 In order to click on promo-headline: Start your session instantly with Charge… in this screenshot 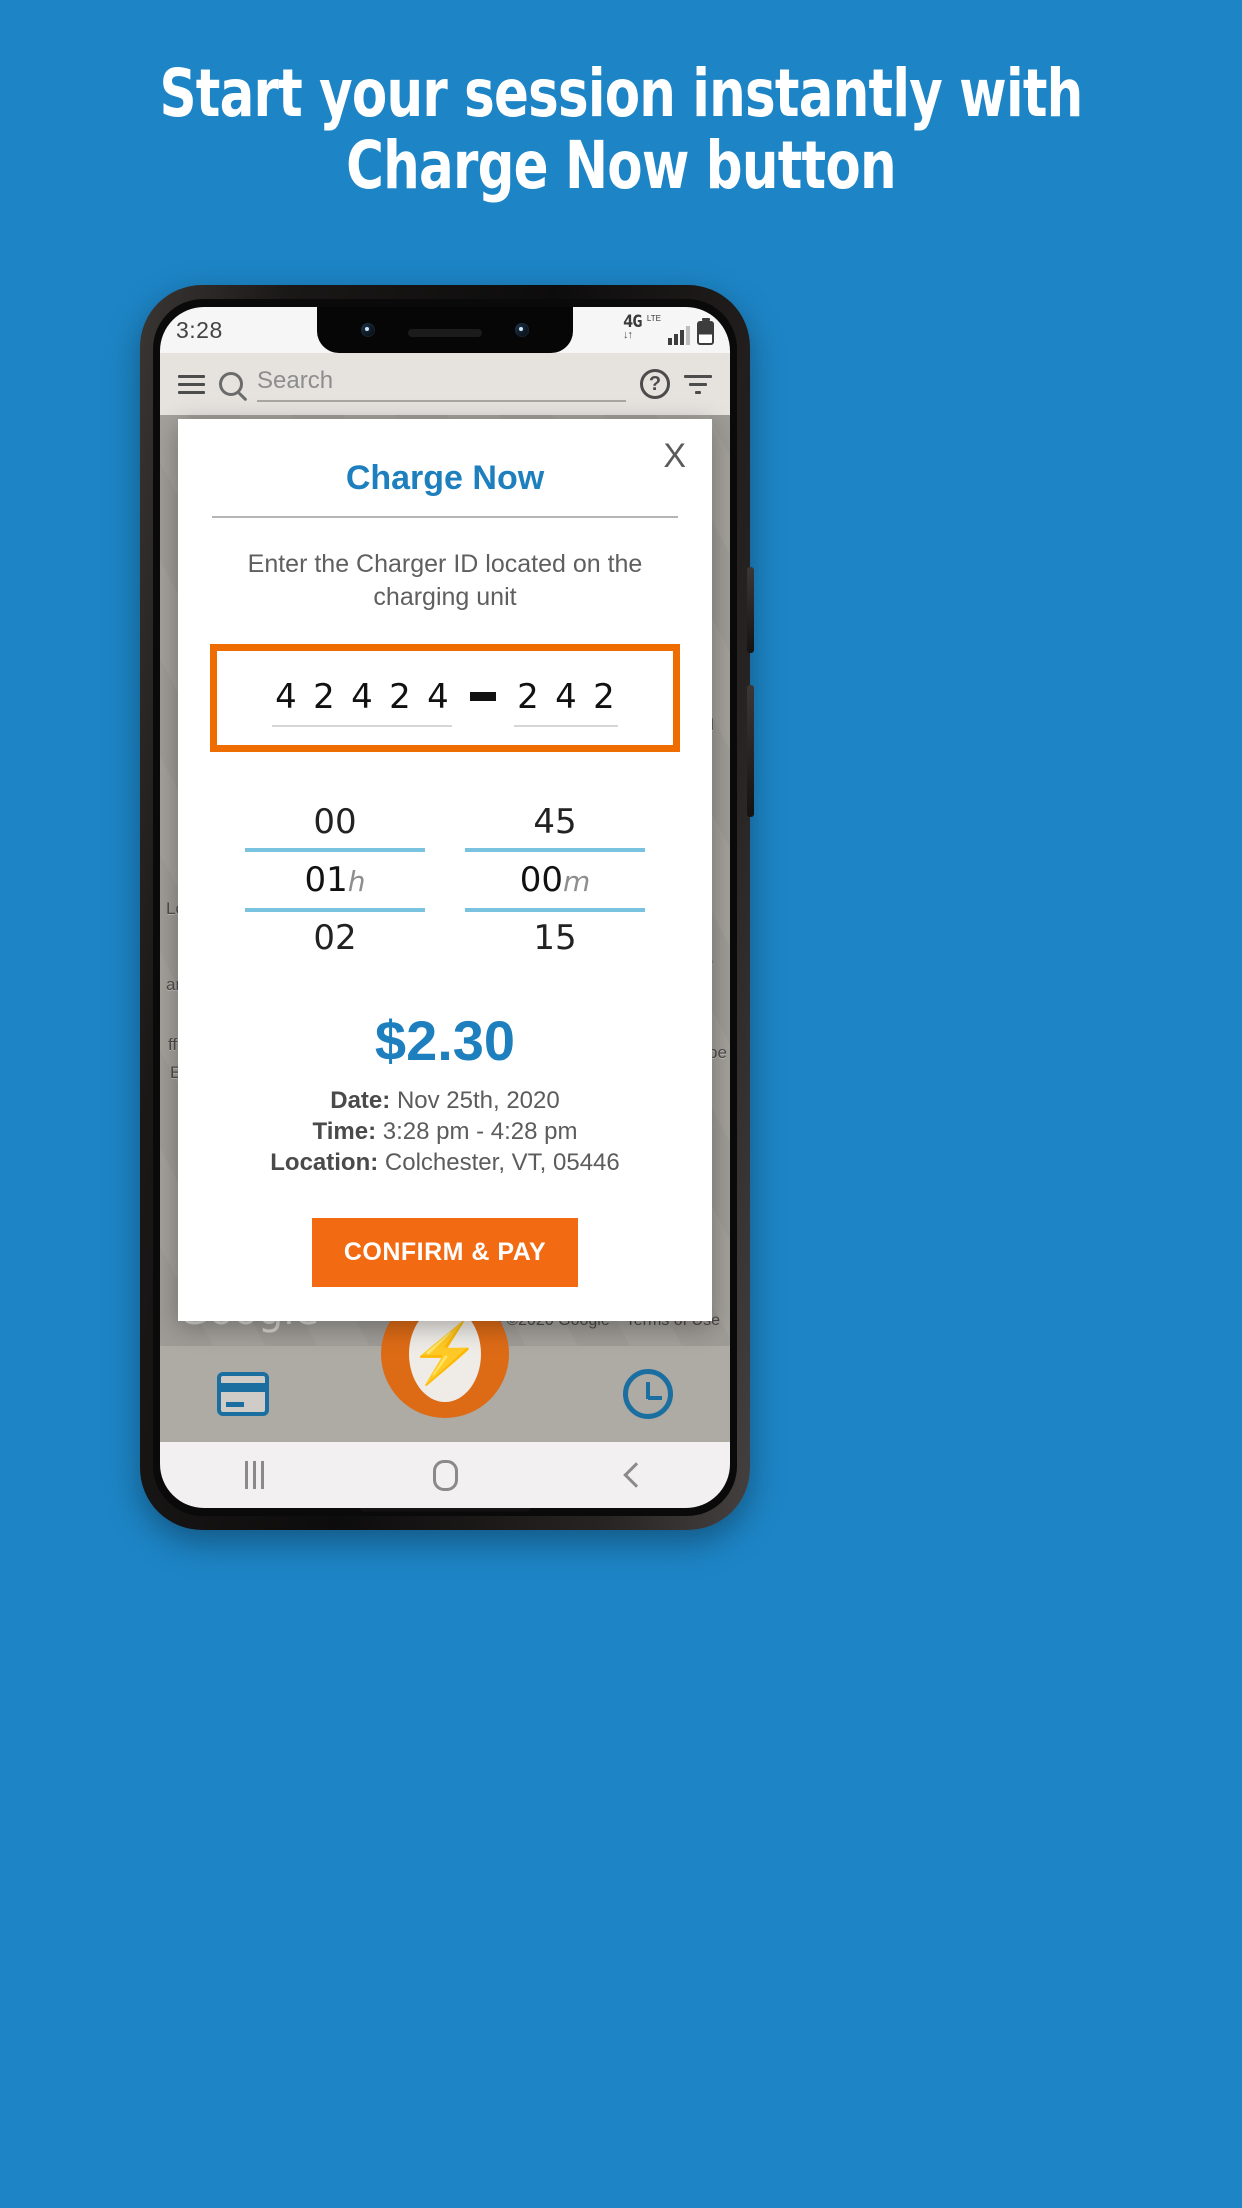, I will do `click(621, 130)`.